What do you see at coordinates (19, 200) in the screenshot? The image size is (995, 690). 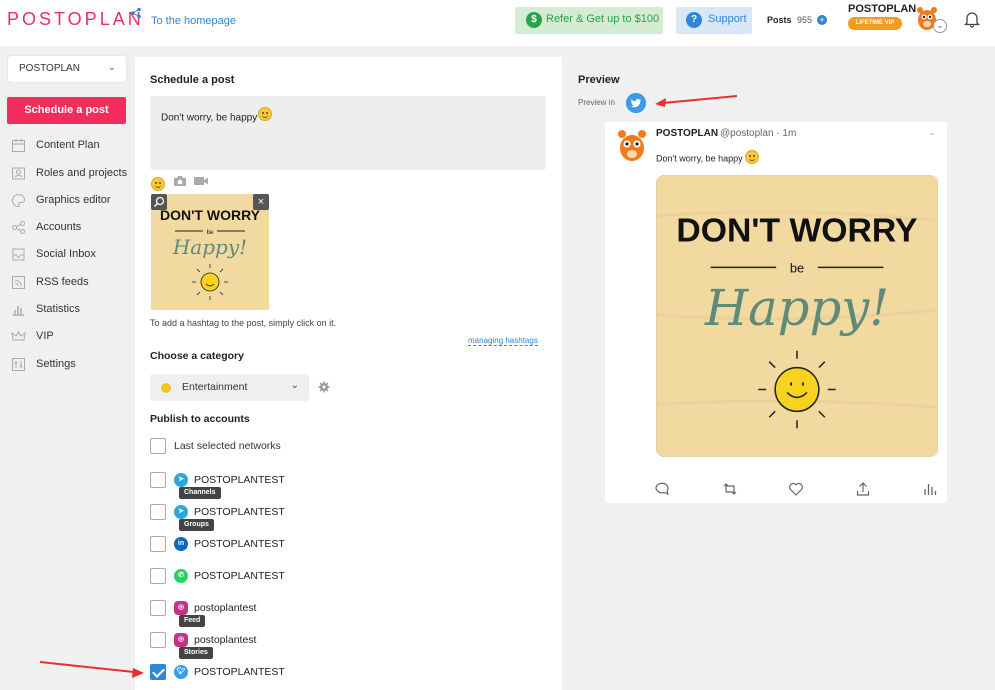 I see `palette-icon` at bounding box center [19, 200].